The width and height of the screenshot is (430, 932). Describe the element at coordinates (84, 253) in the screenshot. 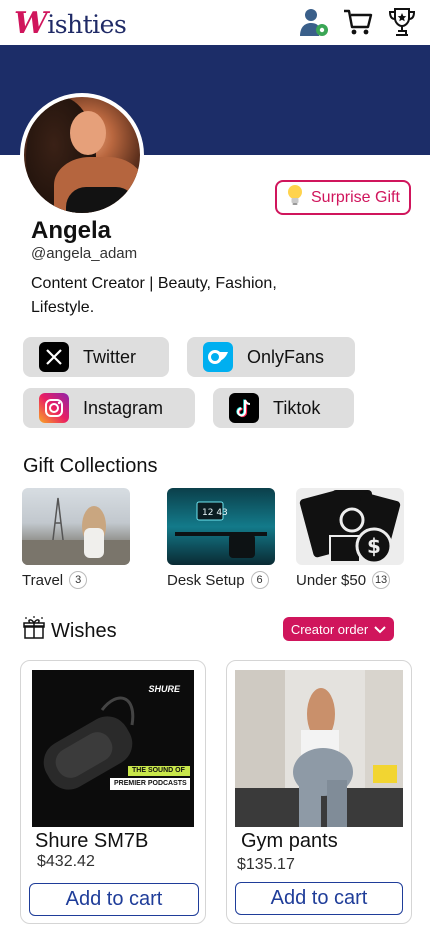

I see `profile-handle: @angela_adam` at that location.